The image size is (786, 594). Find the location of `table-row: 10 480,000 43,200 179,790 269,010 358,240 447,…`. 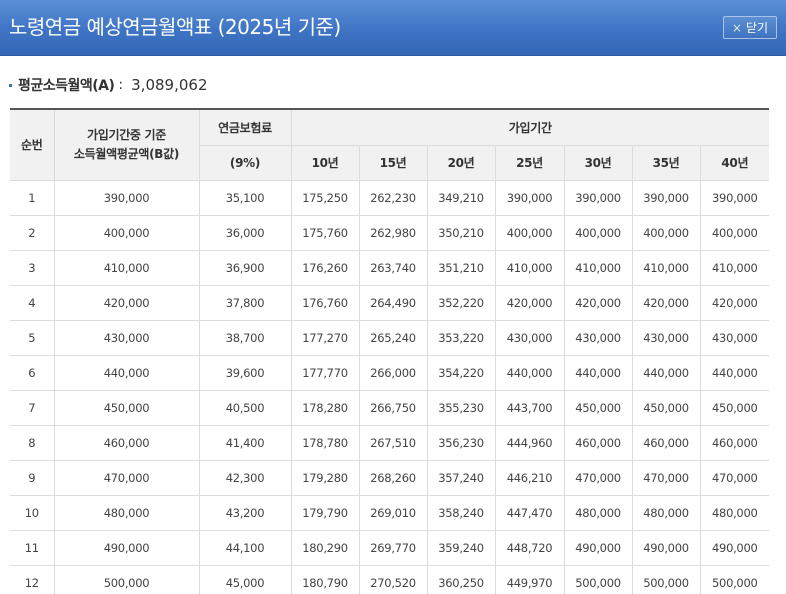

table-row: 10 480,000 43,200 179,790 269,010 358,240 447,… is located at coordinates (390, 512).